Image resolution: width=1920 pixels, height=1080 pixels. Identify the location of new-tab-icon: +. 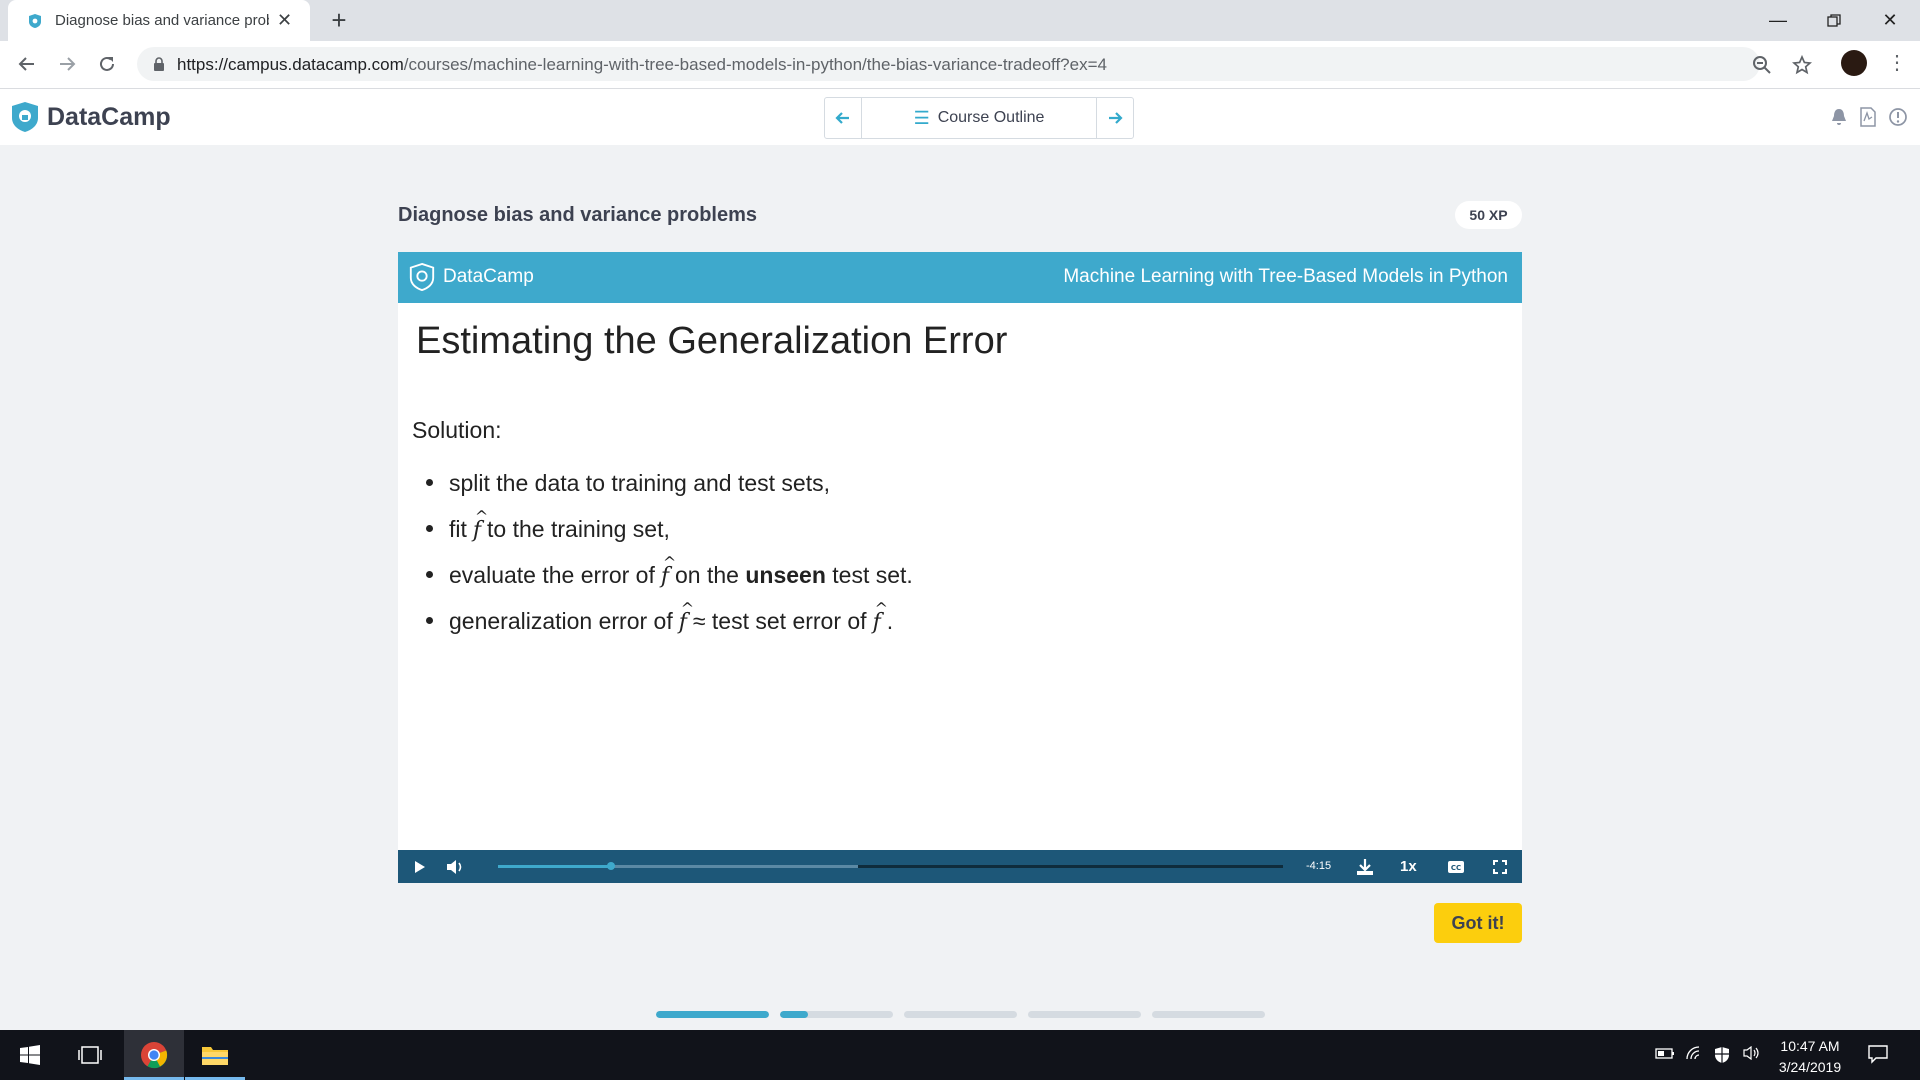
(339, 20).